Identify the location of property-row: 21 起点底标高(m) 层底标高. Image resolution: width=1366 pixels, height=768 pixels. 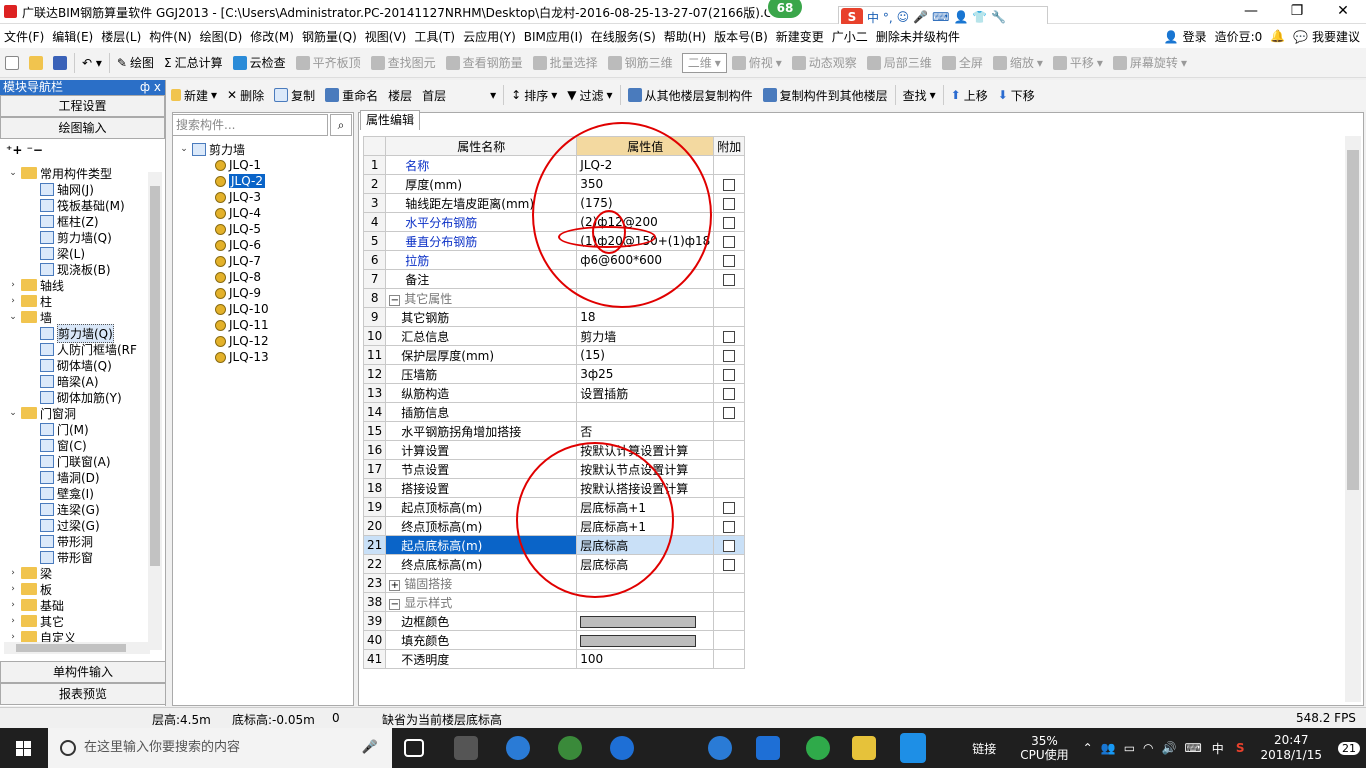
(554, 545).